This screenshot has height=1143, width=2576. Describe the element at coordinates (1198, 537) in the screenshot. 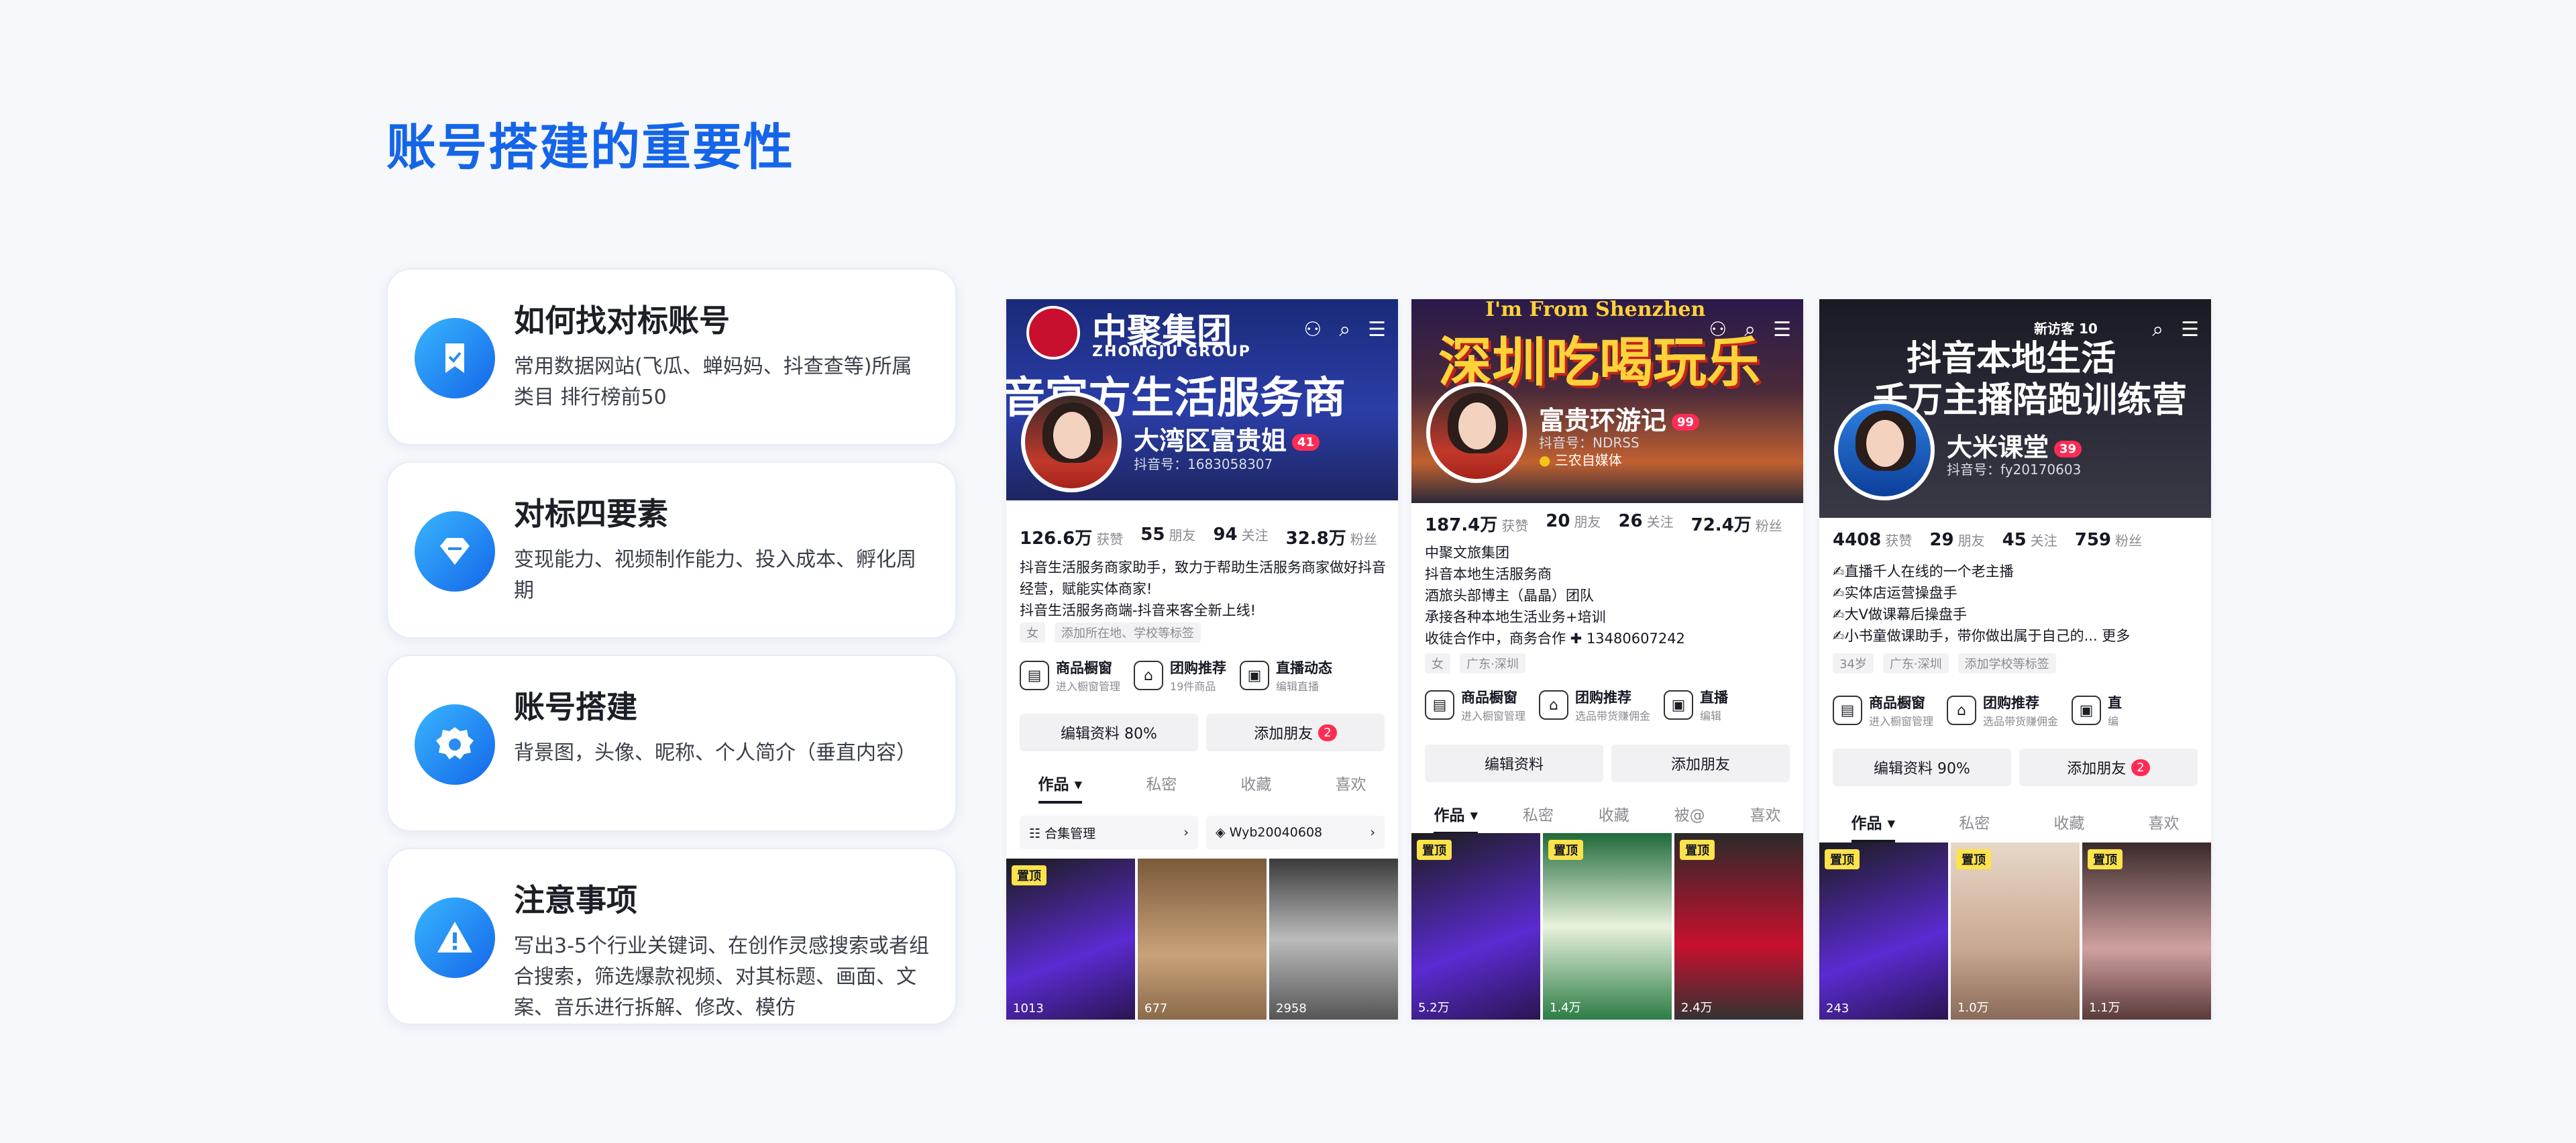

I see `profile-stats: 126.6万 获赞 55 朋友 94 关注 32.8万 粉丝` at that location.